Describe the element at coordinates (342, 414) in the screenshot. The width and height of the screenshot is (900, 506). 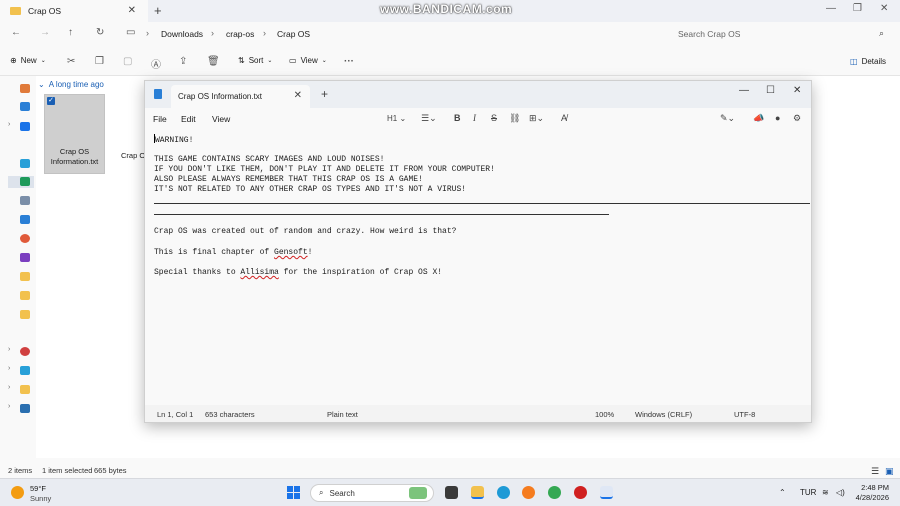
I see `format-mode: Plain text` at that location.